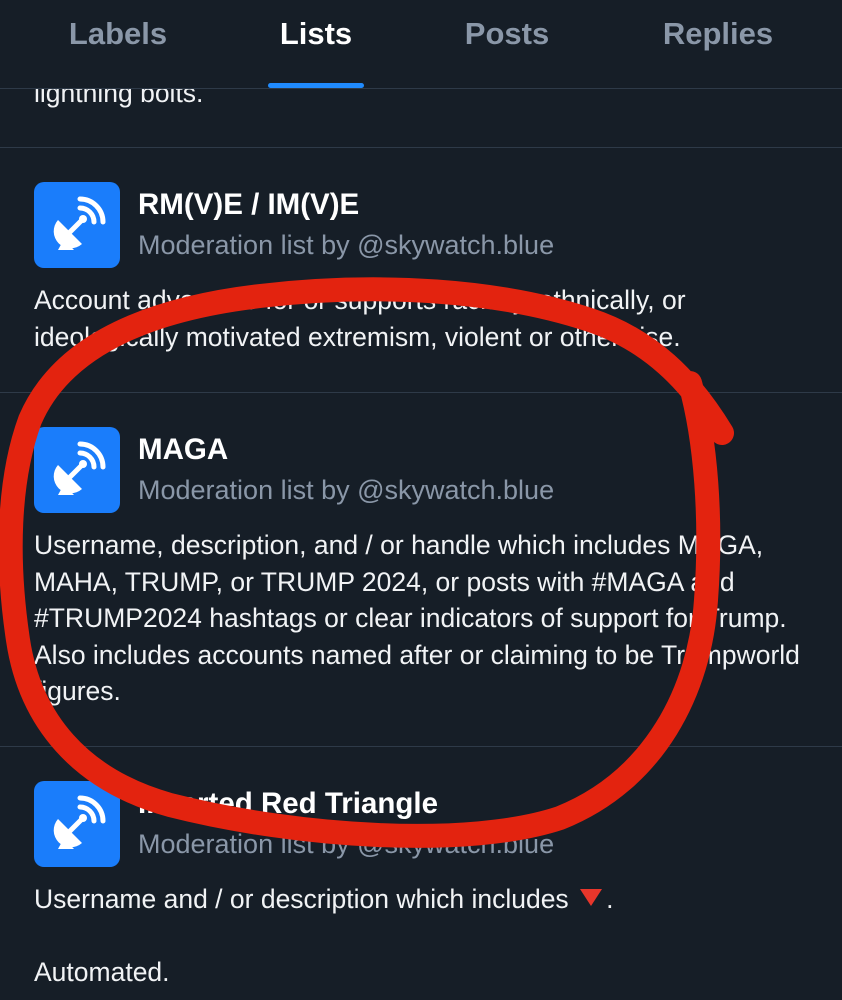  Describe the element at coordinates (183, 449) in the screenshot. I see `list-name: MAGA` at that location.